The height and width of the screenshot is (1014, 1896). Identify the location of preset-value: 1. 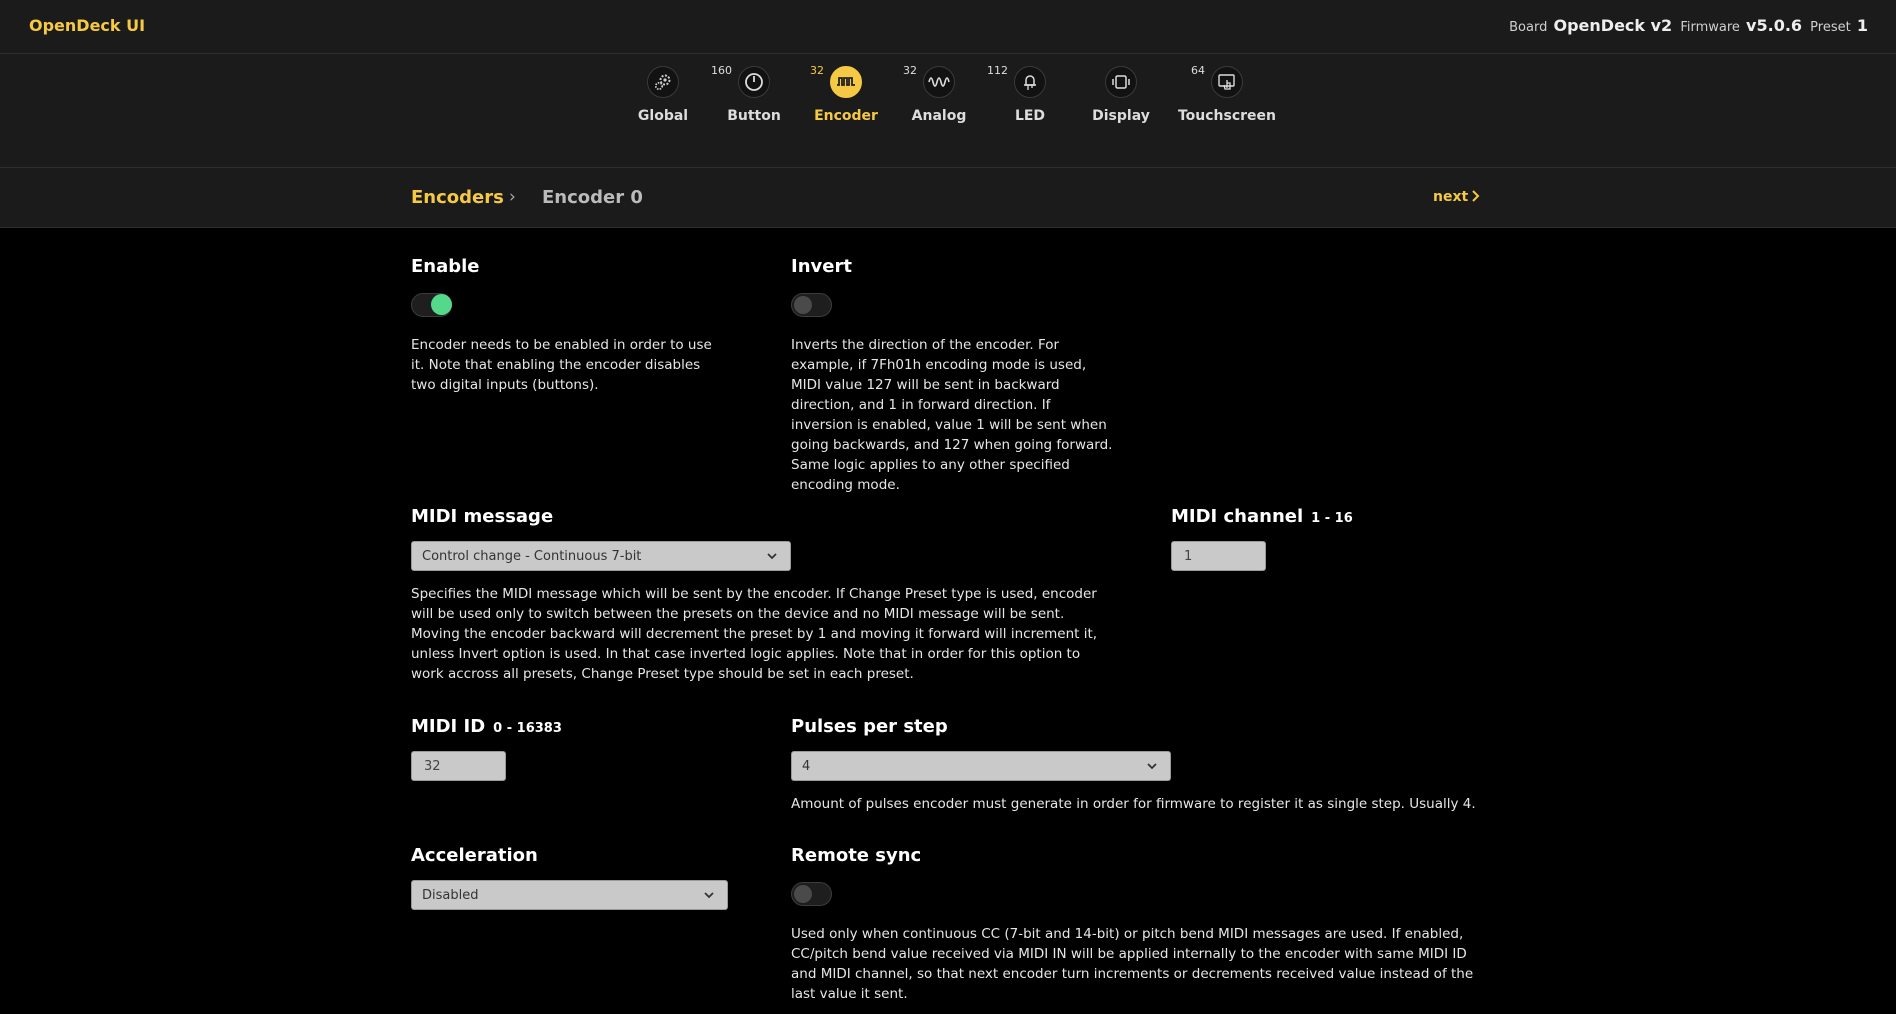
(1862, 25).